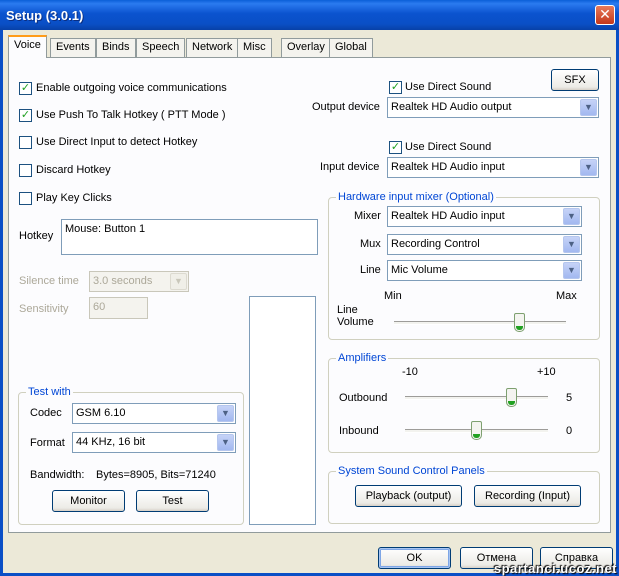 The image size is (619, 576). Describe the element at coordinates (88, 501) in the screenshot. I see `monitor-button: Monitor` at that location.